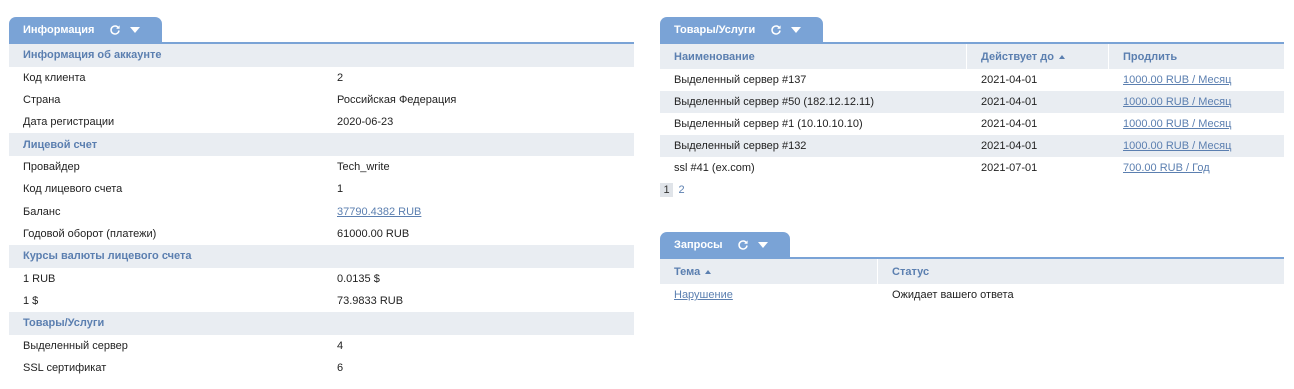  What do you see at coordinates (340, 345) in the screenshot?
I see `info-value: 4` at bounding box center [340, 345].